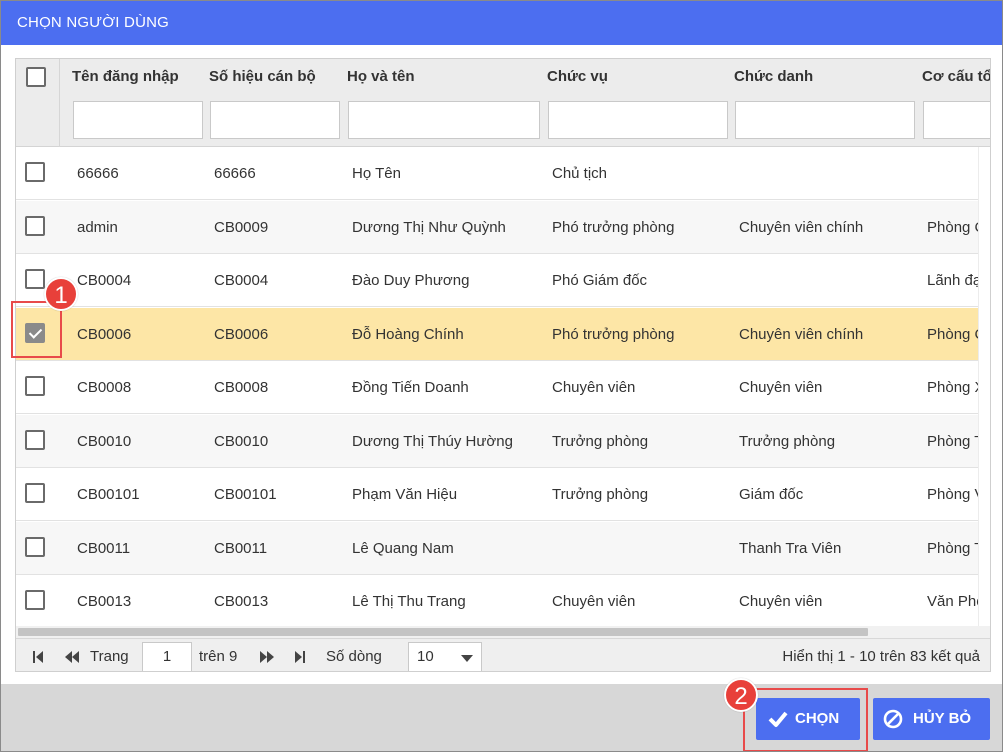  I want to click on cell-fullname: Lê Thị Thu Trang, so click(409, 601).